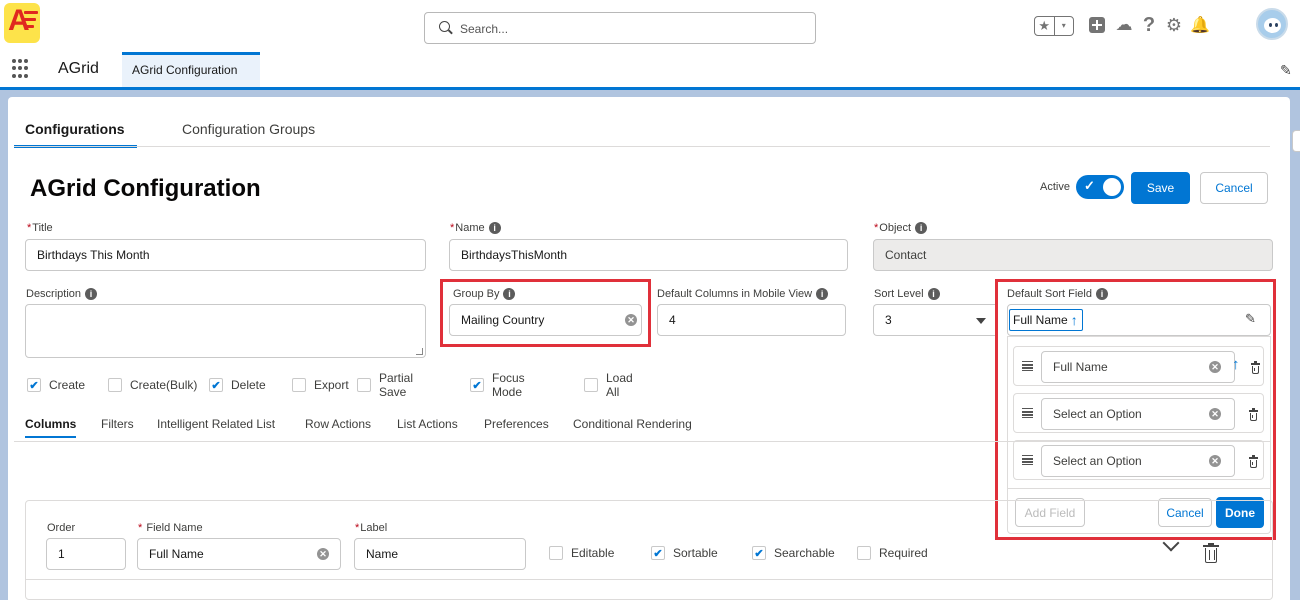  Describe the element at coordinates (299, 385) in the screenshot. I see `export-checkbox` at that location.